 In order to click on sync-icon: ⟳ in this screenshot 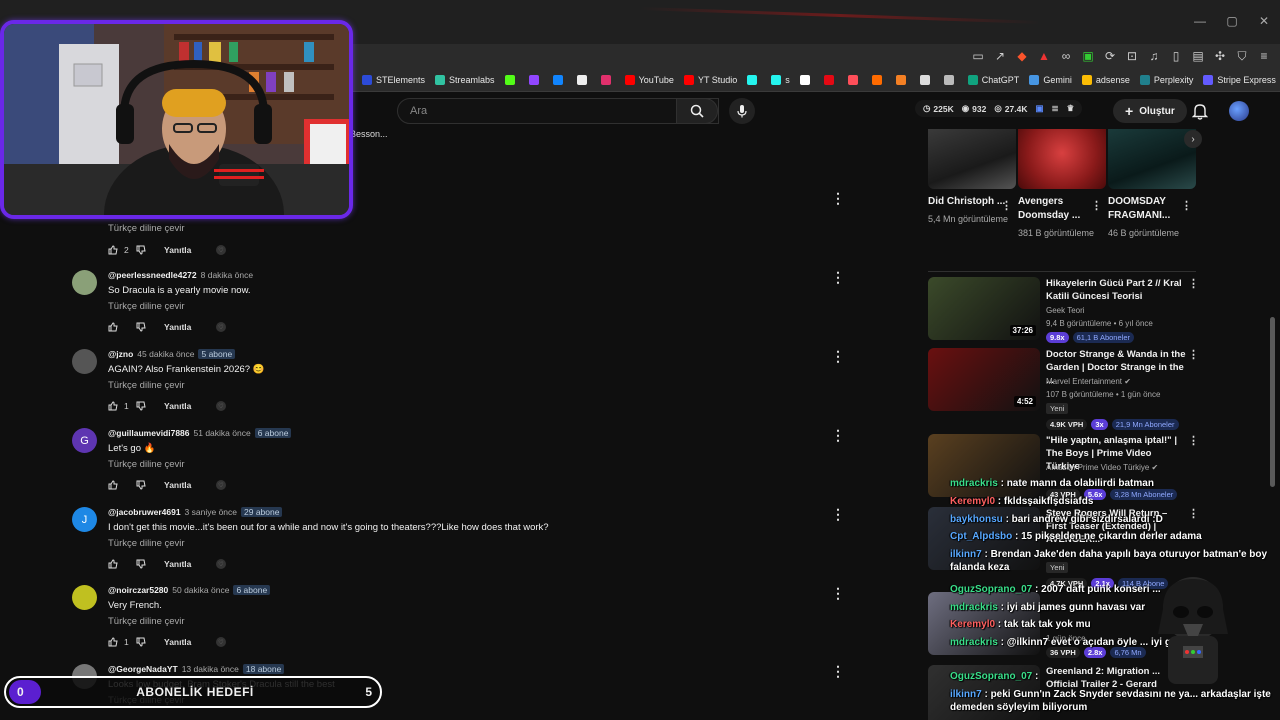, I will do `click(1110, 56)`.